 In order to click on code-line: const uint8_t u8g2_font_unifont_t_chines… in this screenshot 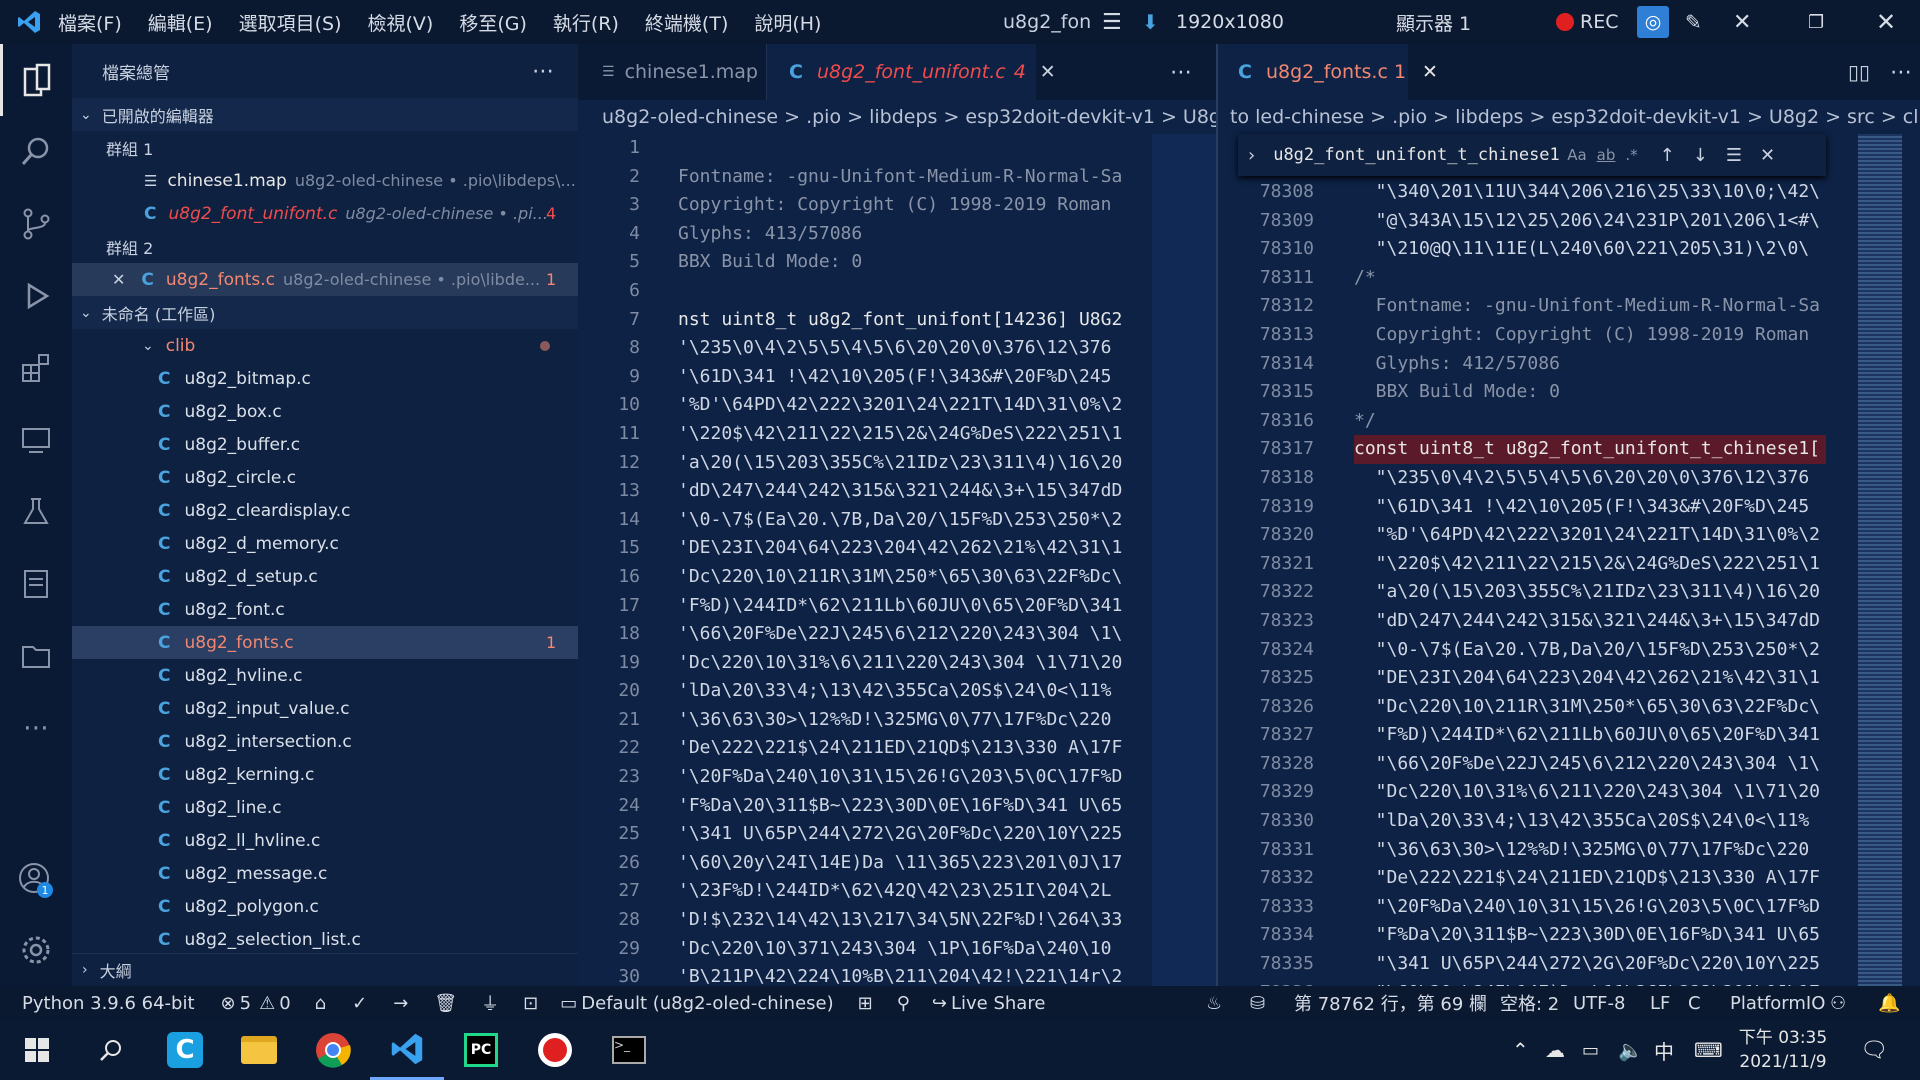, I will do `click(1590, 449)`.